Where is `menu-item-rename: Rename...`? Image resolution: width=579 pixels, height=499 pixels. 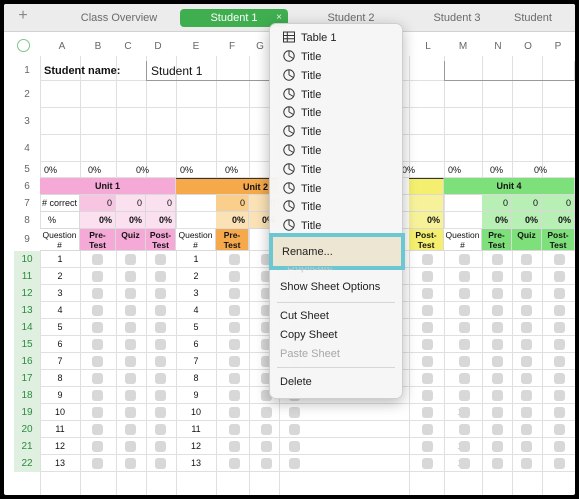
menu-item-rename: Rename... is located at coordinates (307, 252).